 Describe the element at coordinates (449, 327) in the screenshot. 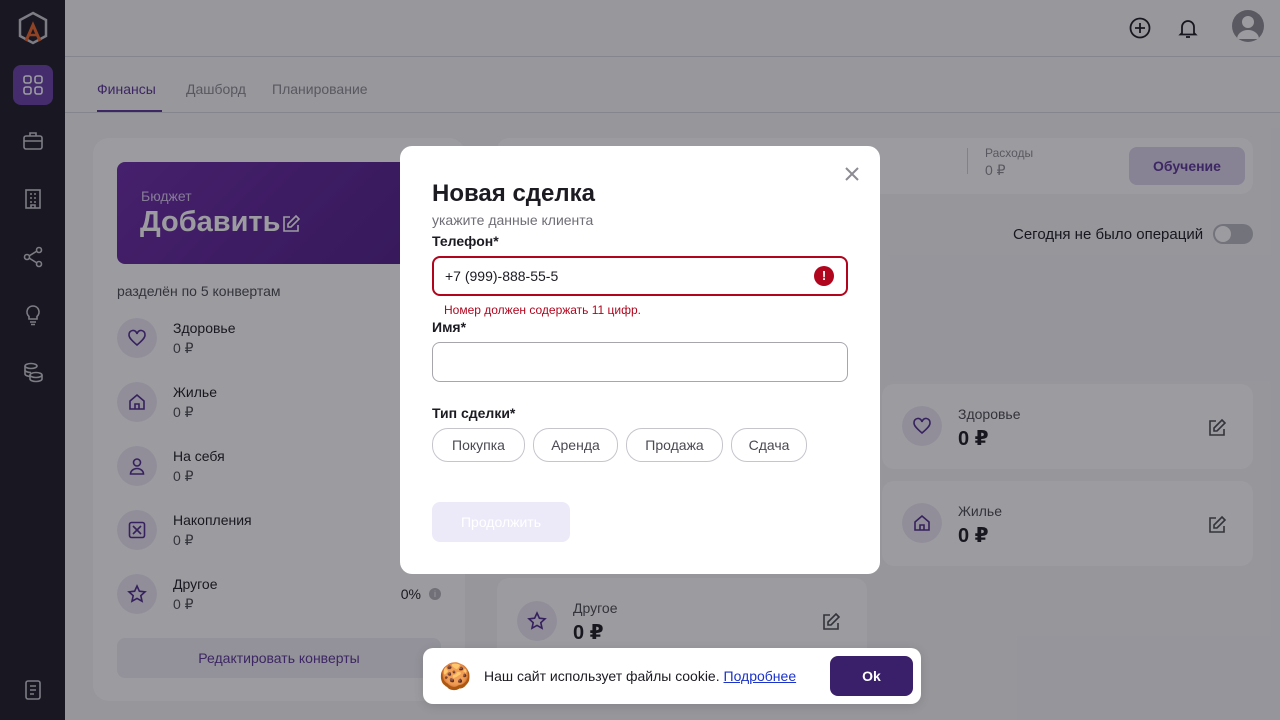

I see `name-label: Имя*` at that location.